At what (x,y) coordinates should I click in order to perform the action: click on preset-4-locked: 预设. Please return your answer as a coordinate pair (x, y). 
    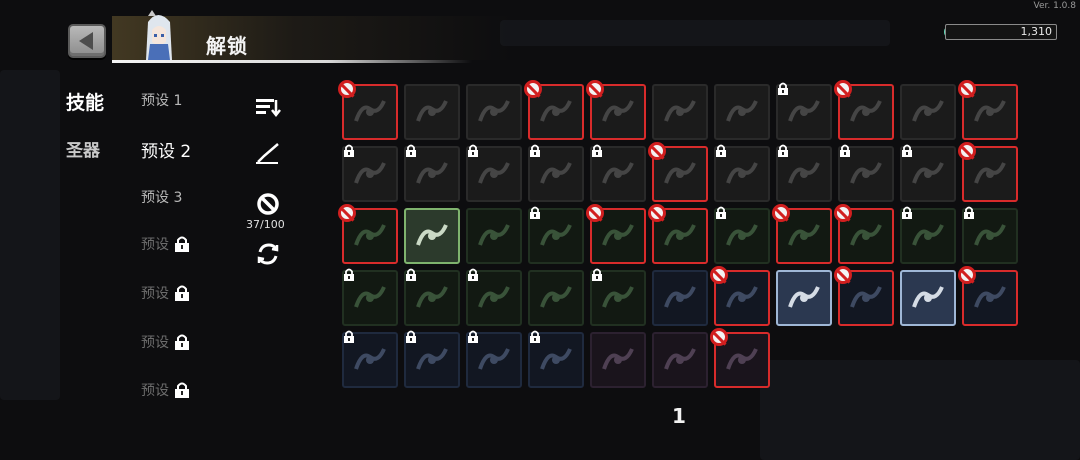
    Looking at the image, I should click on (166, 244).